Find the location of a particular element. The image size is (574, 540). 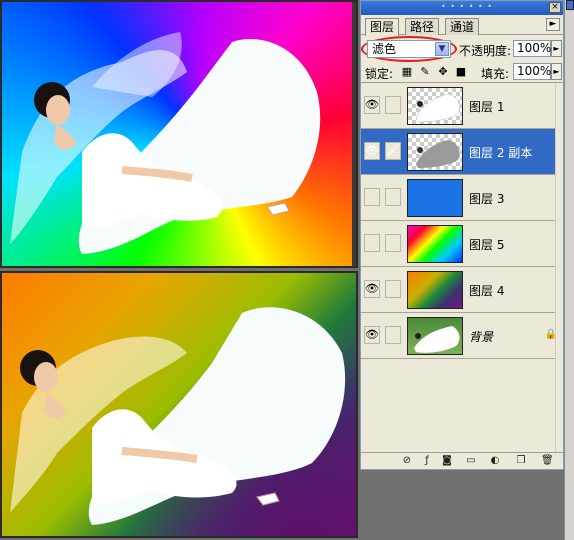

close-icon: × is located at coordinates (555, 7).